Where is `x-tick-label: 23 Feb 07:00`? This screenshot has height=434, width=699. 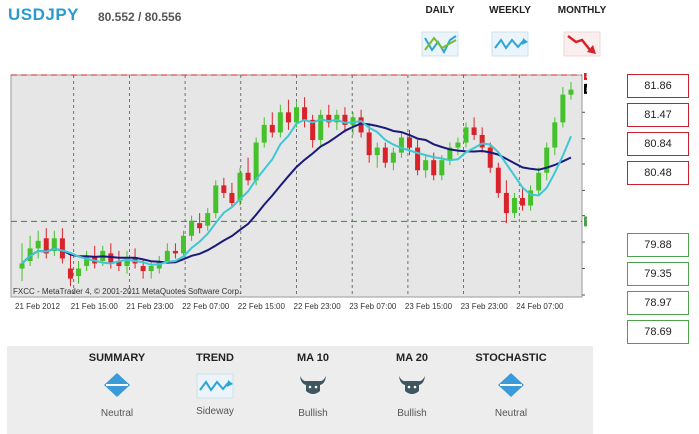 x-tick-label: 23 Feb 07:00 is located at coordinates (373, 306).